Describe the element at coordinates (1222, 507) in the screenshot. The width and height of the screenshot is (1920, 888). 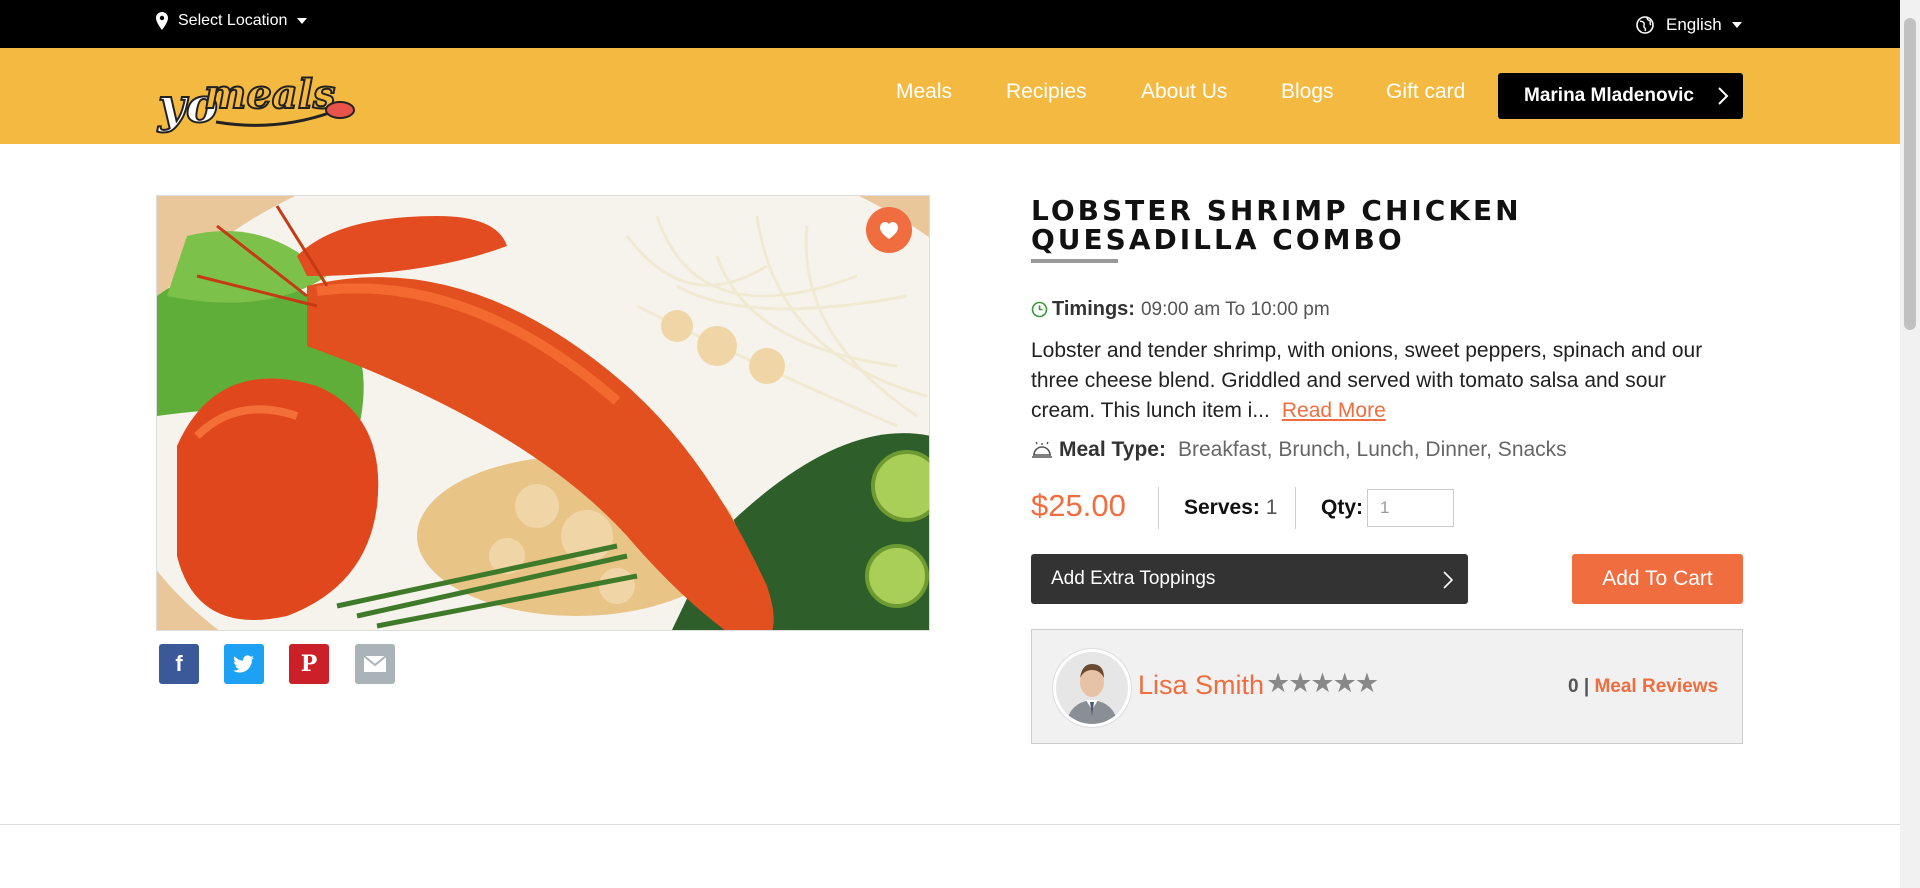
I see `serves-label: Serves:` at that location.